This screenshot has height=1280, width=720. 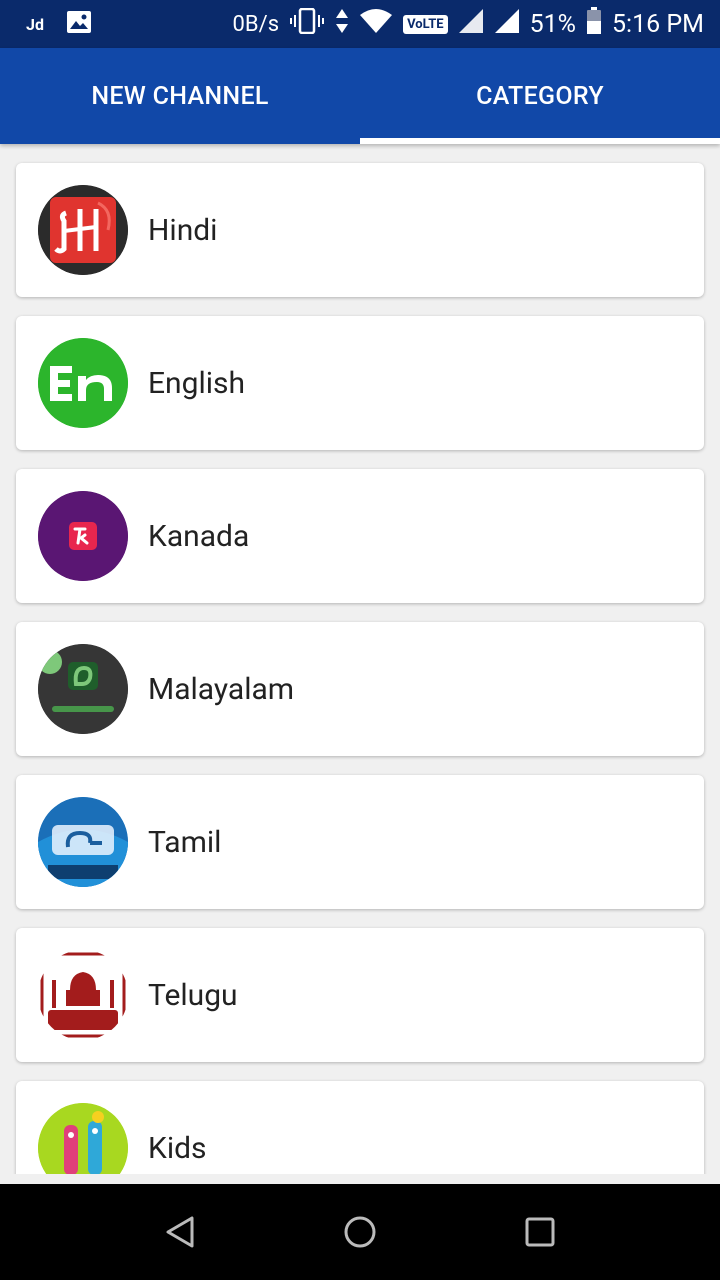 What do you see at coordinates (360, 536) in the screenshot?
I see `list-item-kanada: Kanada` at bounding box center [360, 536].